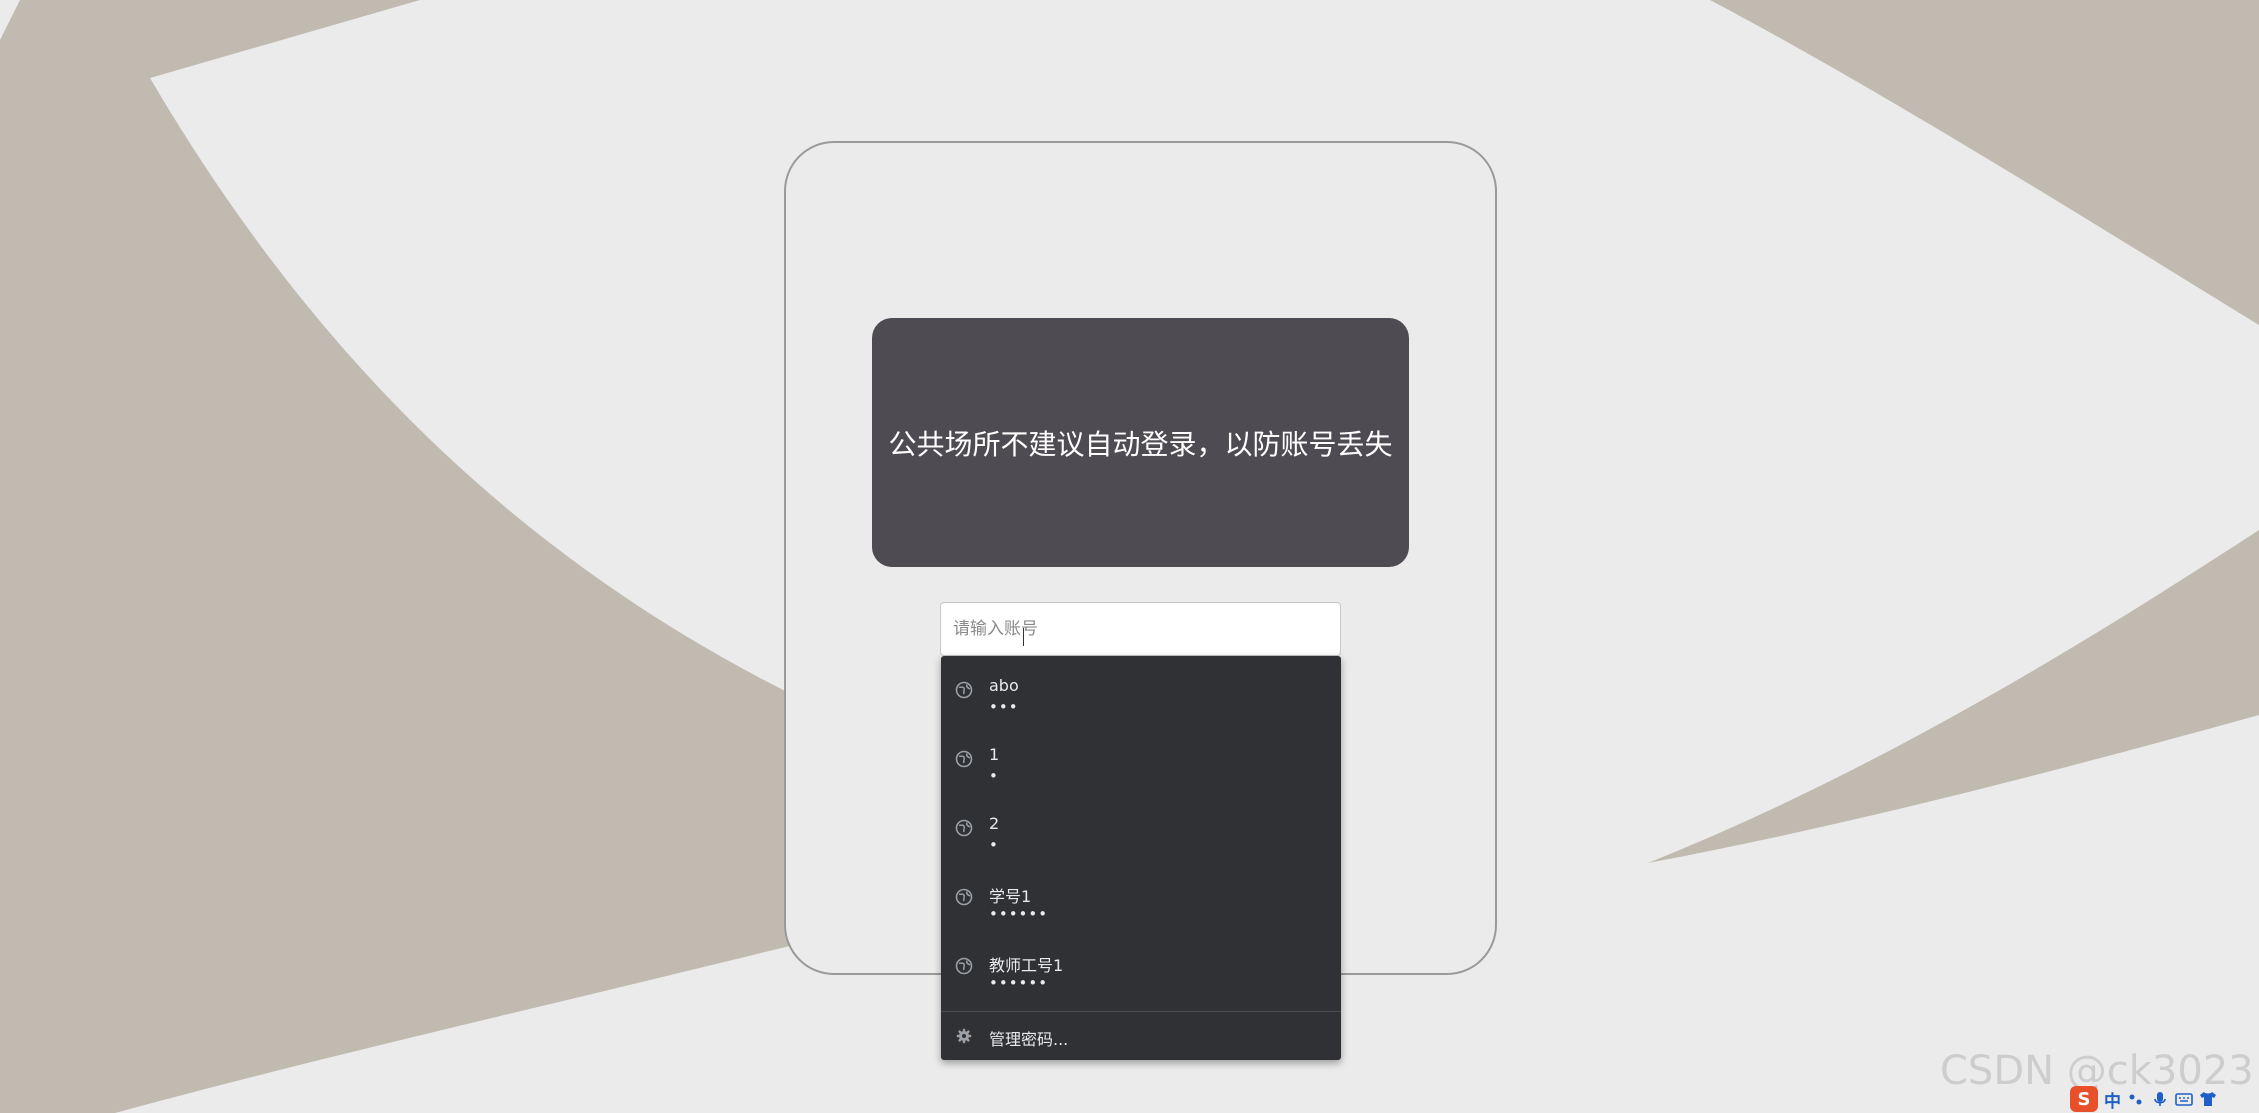  I want to click on account-input, so click(1140, 629).